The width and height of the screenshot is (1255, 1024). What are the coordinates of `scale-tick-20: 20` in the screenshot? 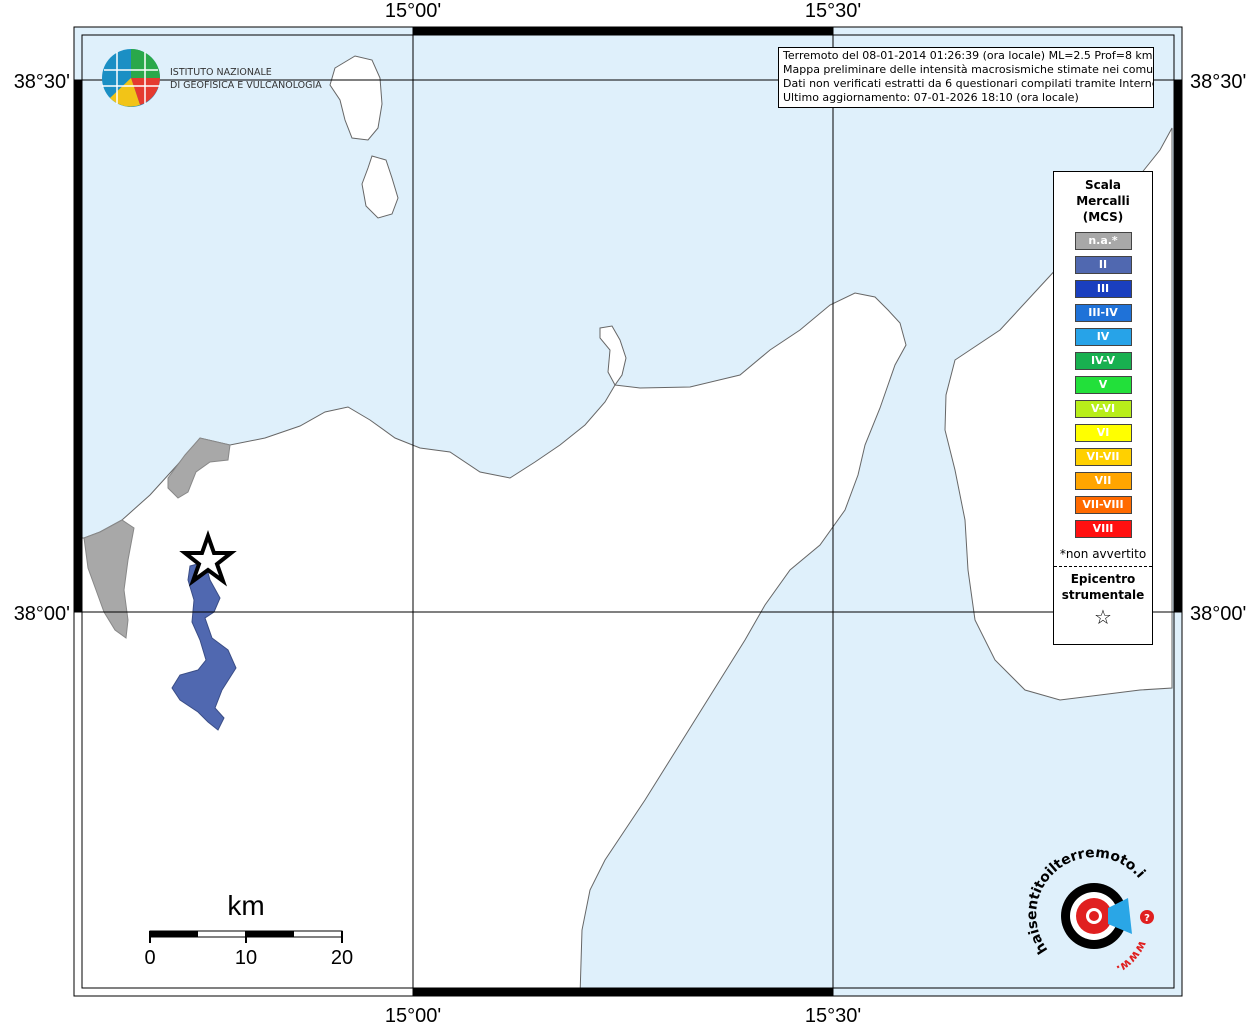 It's located at (342, 958).